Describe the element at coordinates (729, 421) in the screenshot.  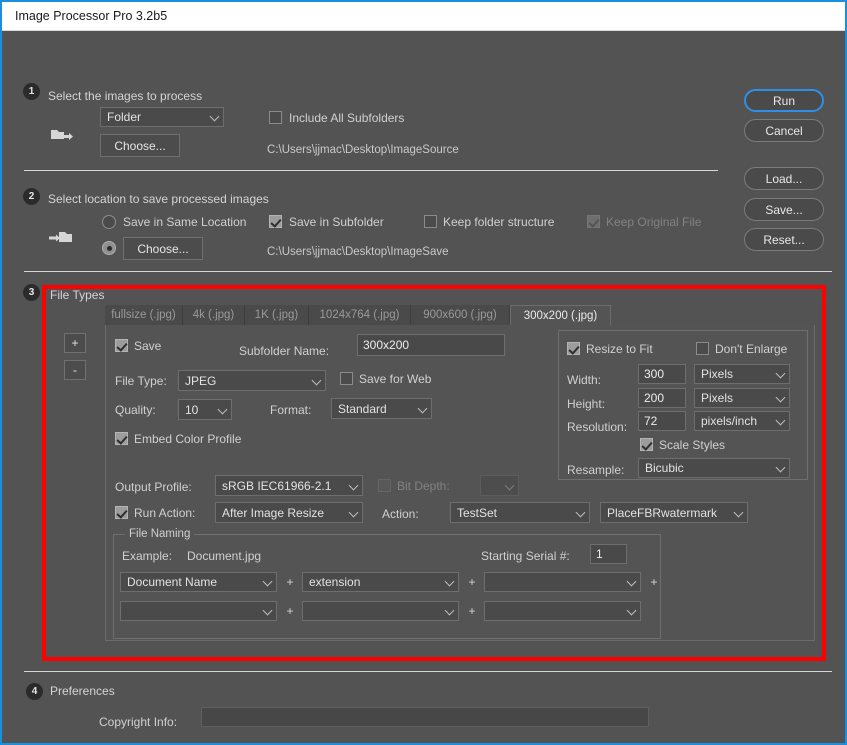
I see `resolution-unit-value: pixels/inch` at that location.